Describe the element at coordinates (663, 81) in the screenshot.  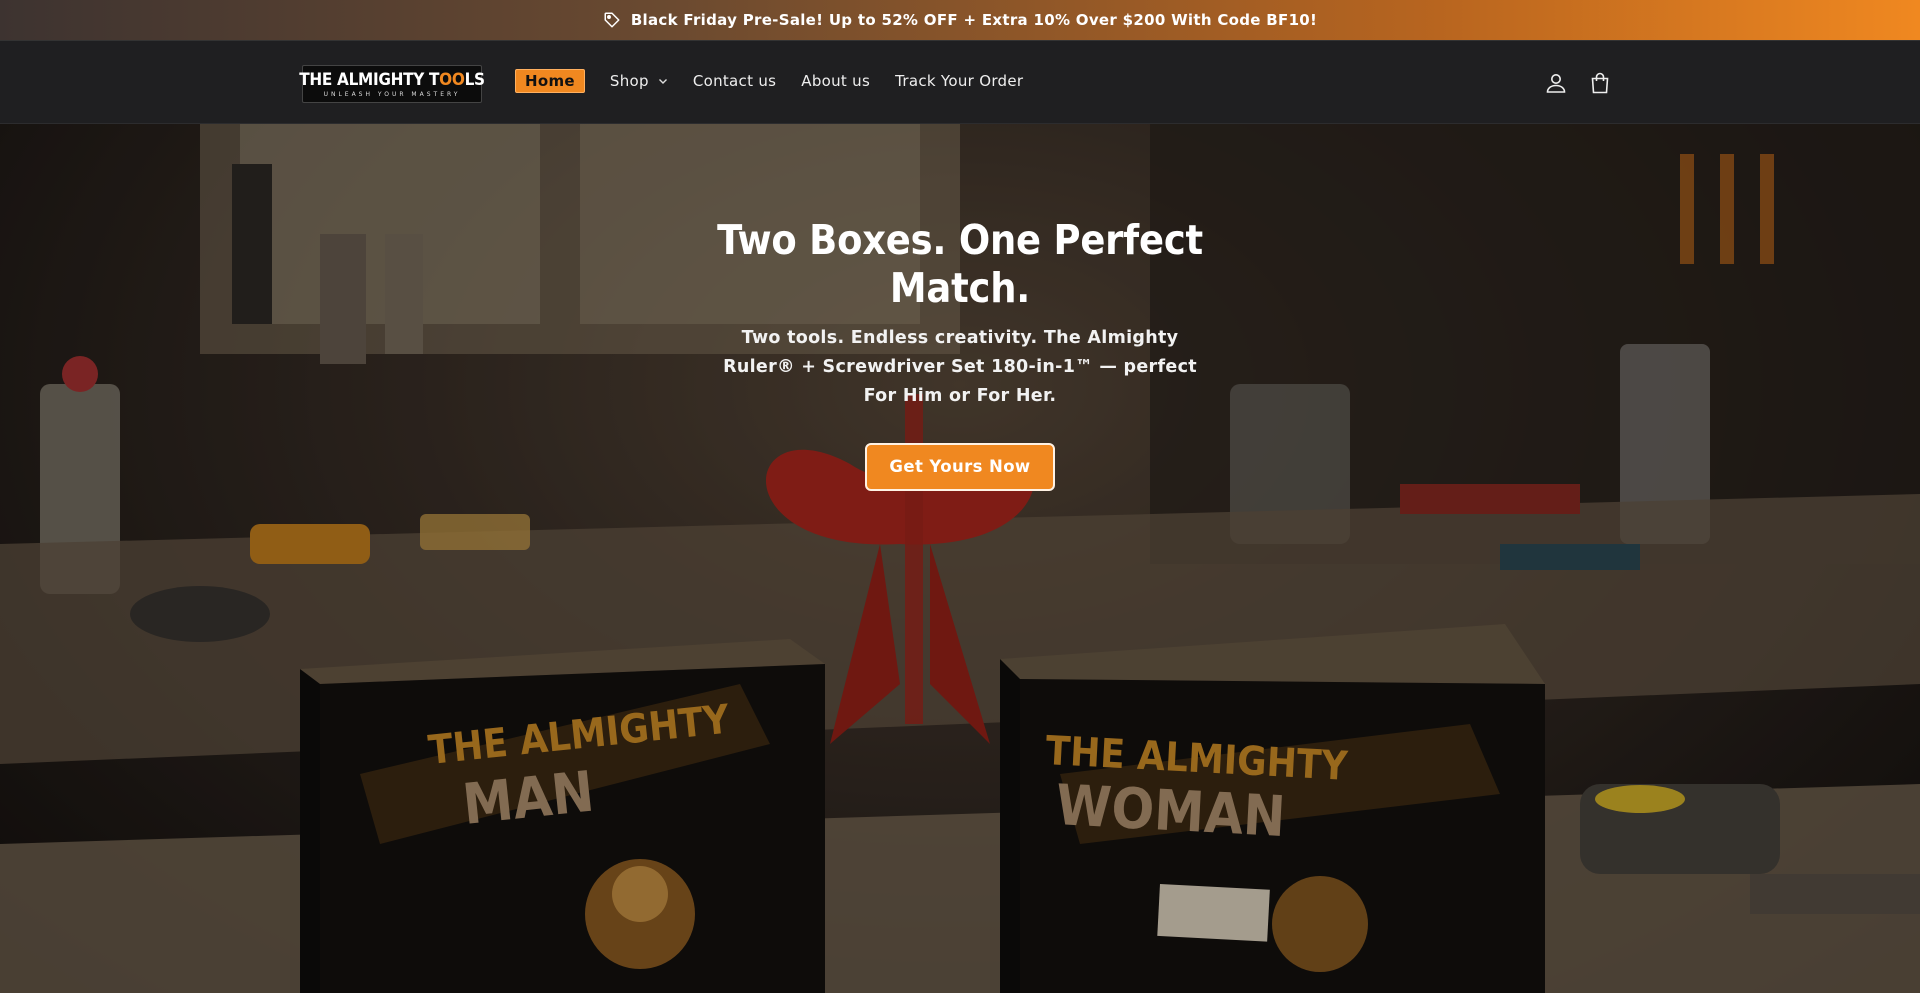
I see `chevron-down-icon` at that location.